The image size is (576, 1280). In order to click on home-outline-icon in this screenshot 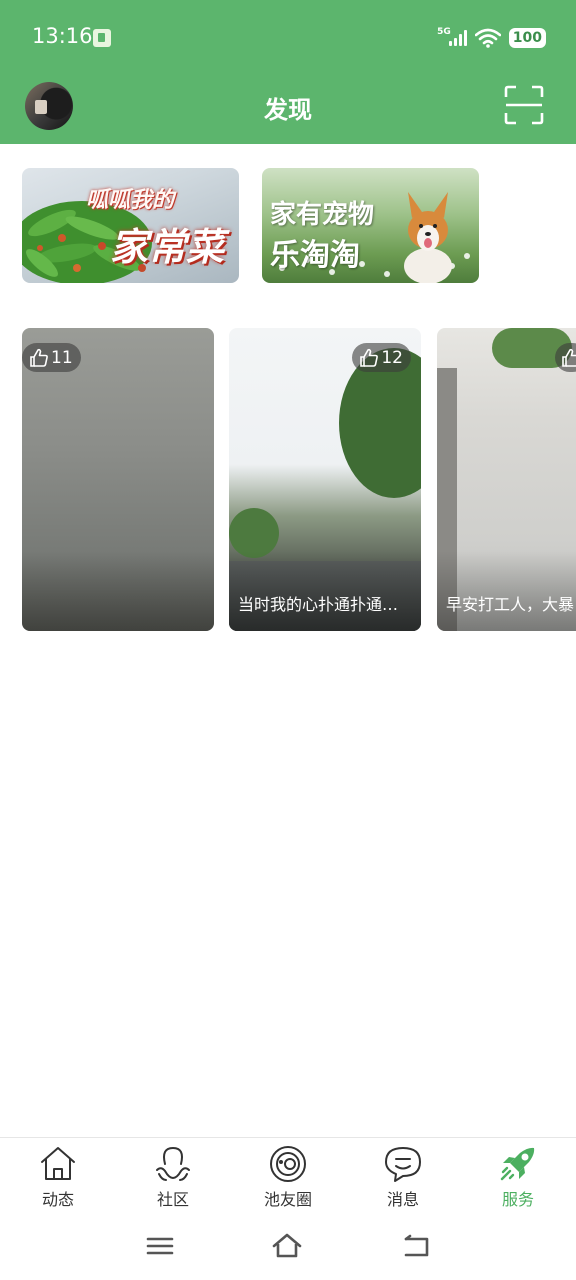, I will do `click(287, 1246)`.